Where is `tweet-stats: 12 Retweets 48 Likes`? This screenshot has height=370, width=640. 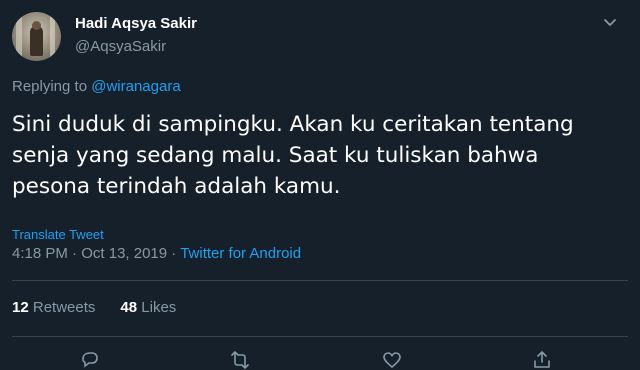
tweet-stats: 12 Retweets 48 Likes is located at coordinates (94, 307).